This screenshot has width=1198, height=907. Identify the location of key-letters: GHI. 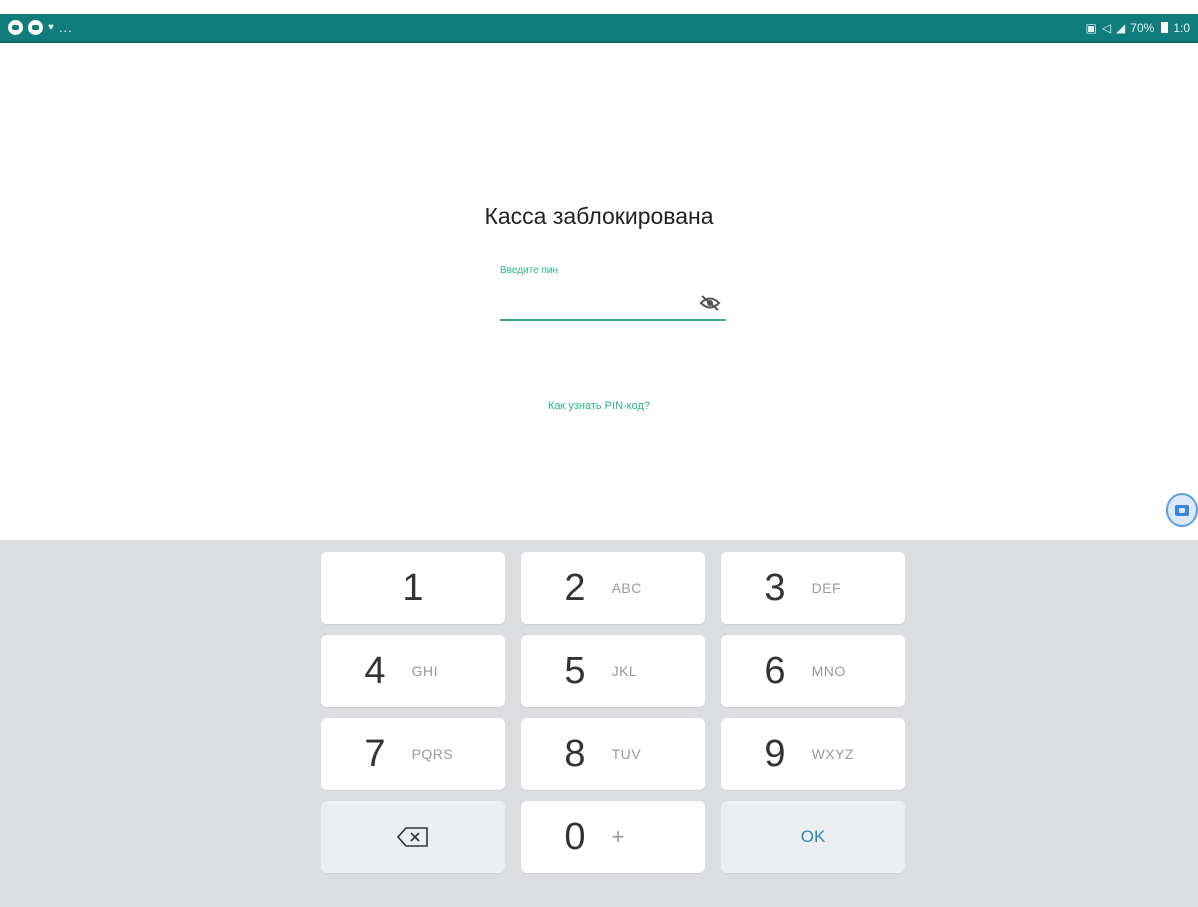
(424, 671).